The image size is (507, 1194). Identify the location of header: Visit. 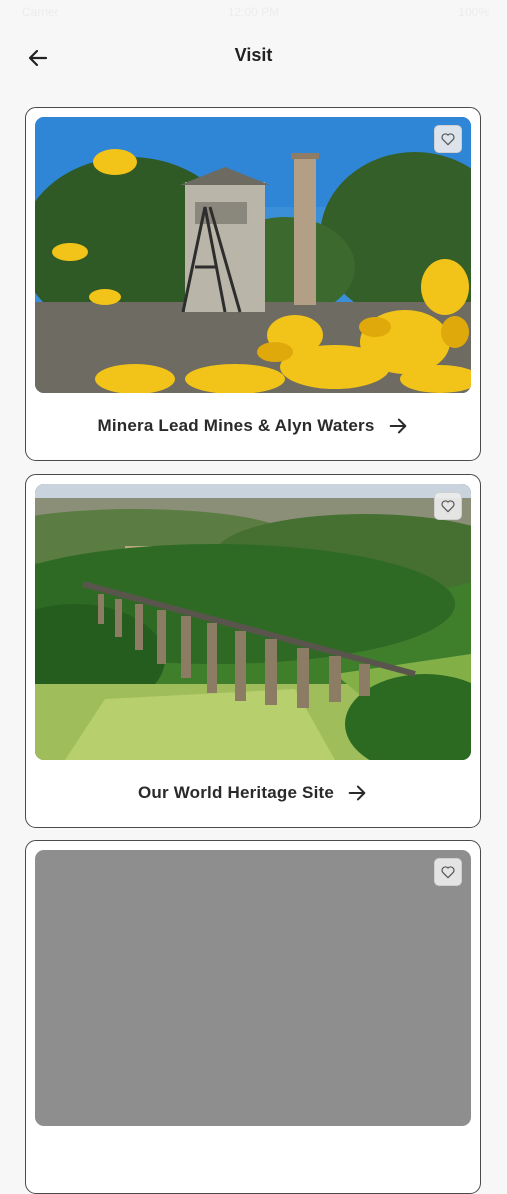
(253, 56).